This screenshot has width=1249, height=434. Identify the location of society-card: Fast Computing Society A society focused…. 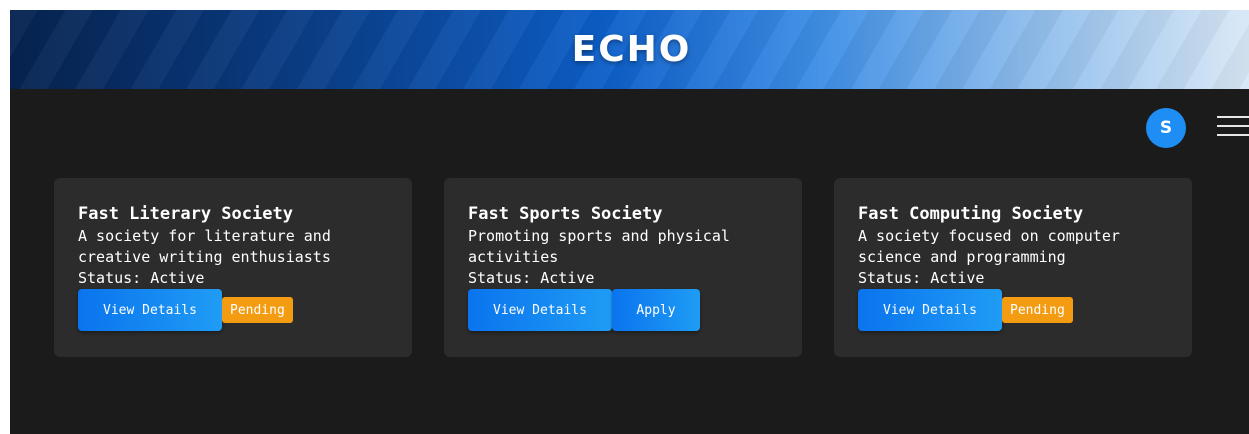
(1013, 267).